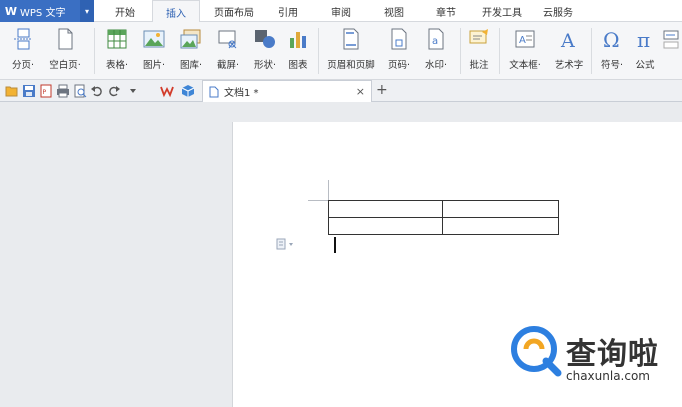 Image resolution: width=682 pixels, height=407 pixels. What do you see at coordinates (479, 65) in the screenshot?
I see `comment-label: 批注` at bounding box center [479, 65].